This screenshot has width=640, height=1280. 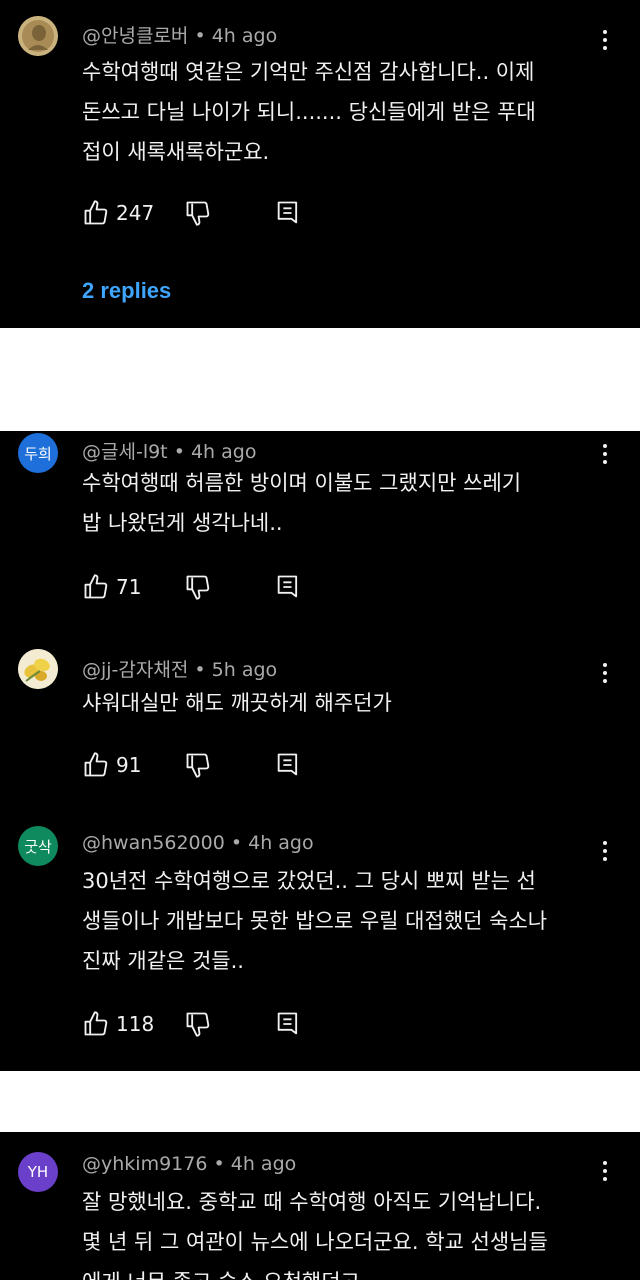 I want to click on avatar: 굿삭, so click(x=38, y=846).